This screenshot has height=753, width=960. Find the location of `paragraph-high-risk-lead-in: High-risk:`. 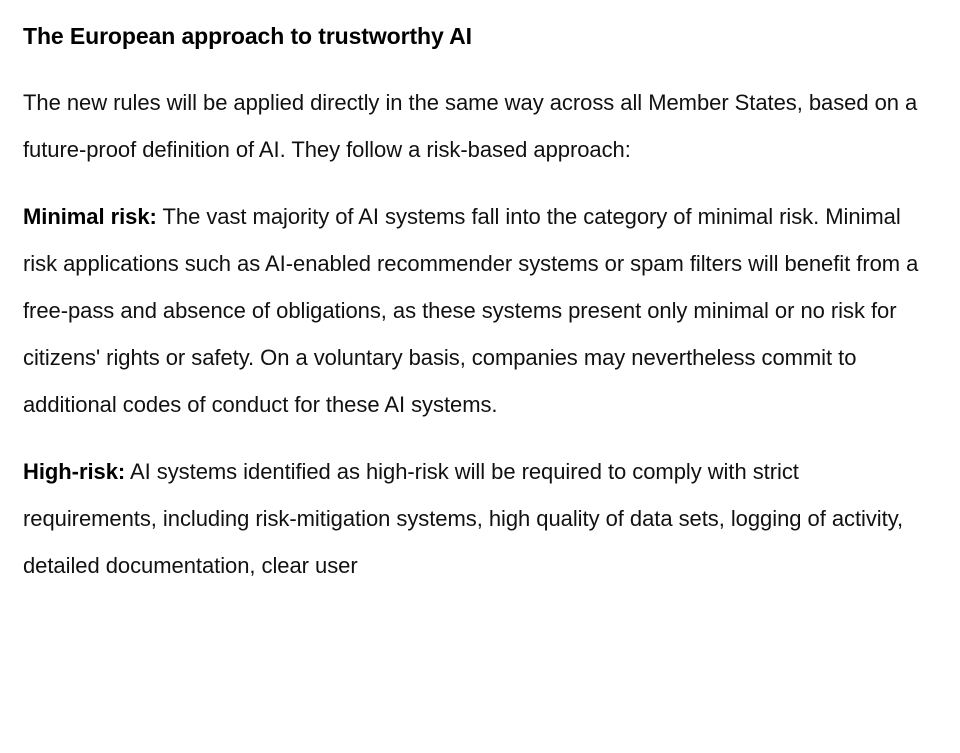

paragraph-high-risk-lead-in: High-risk: is located at coordinates (74, 471).